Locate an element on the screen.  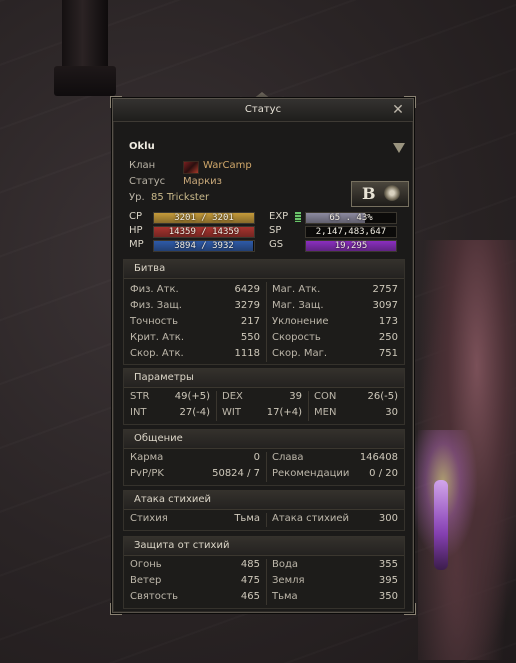
cp-value: 3201 / 3201 is located at coordinates (204, 218).